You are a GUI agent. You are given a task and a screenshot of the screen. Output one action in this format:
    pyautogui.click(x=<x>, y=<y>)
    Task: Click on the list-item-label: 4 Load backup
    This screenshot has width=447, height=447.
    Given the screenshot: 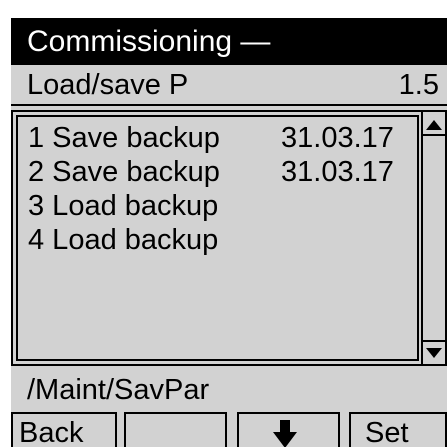 What is the action you would take?
    pyautogui.click(x=123, y=240)
    